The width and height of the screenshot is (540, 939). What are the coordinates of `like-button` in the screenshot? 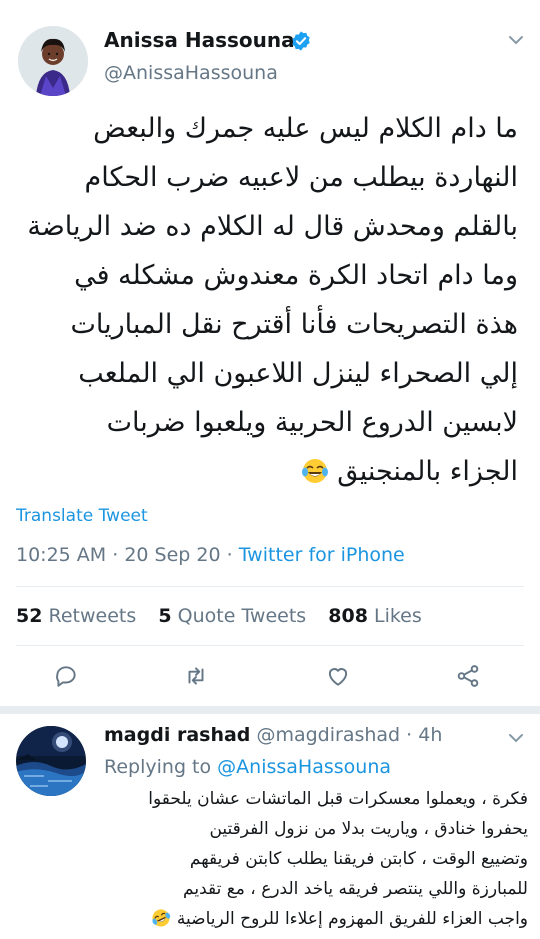 It's located at (338, 676).